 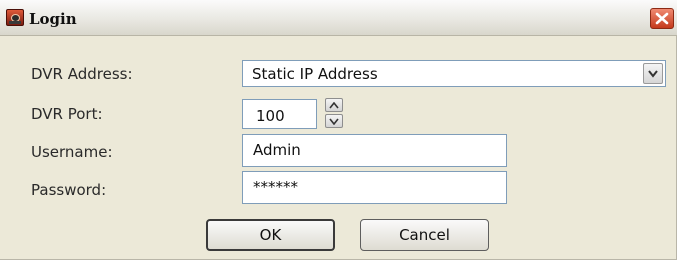 I want to click on dvr-port-stepper, so click(x=334, y=113).